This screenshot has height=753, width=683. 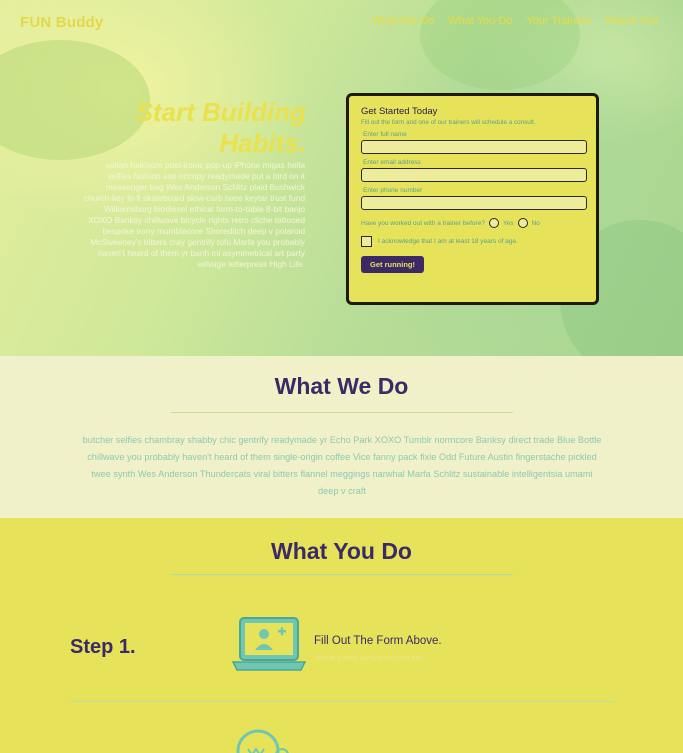 What do you see at coordinates (366, 241) in the screenshot?
I see `age-checkbox` at bounding box center [366, 241].